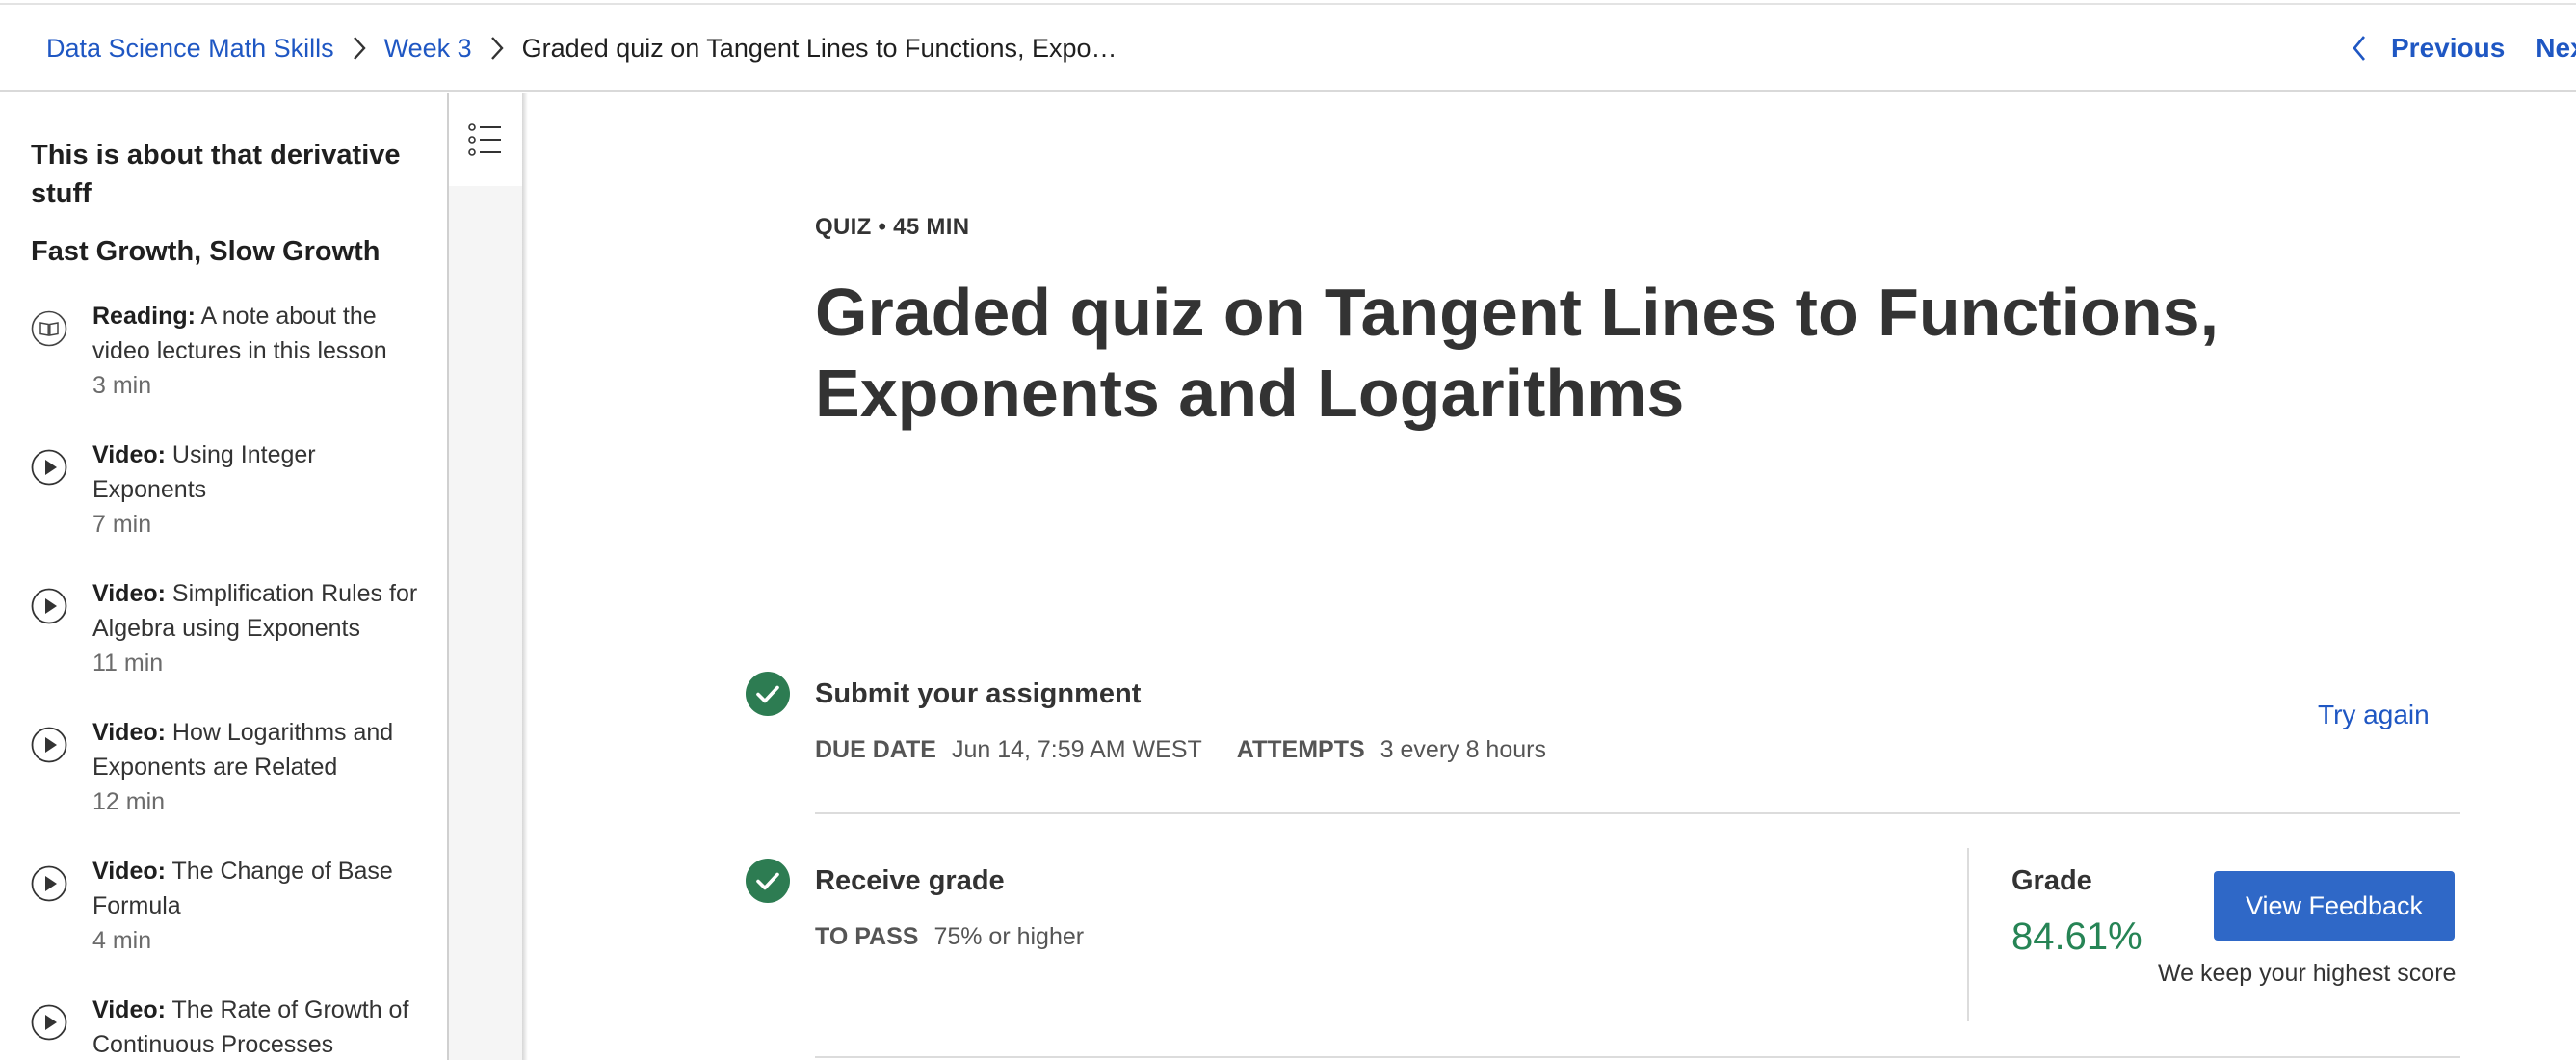  Describe the element at coordinates (49, 328) in the screenshot. I see `book-icon` at that location.